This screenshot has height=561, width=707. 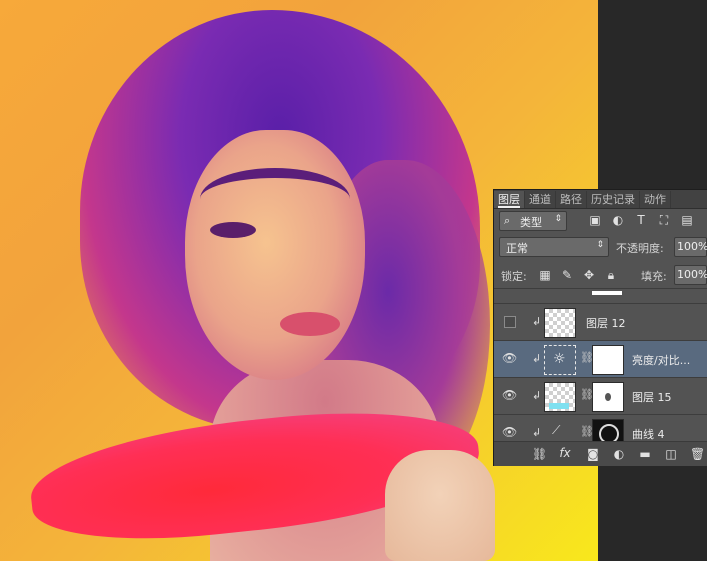 What do you see at coordinates (640, 248) in the screenshot?
I see `opacity-label: 不透明度:` at bounding box center [640, 248].